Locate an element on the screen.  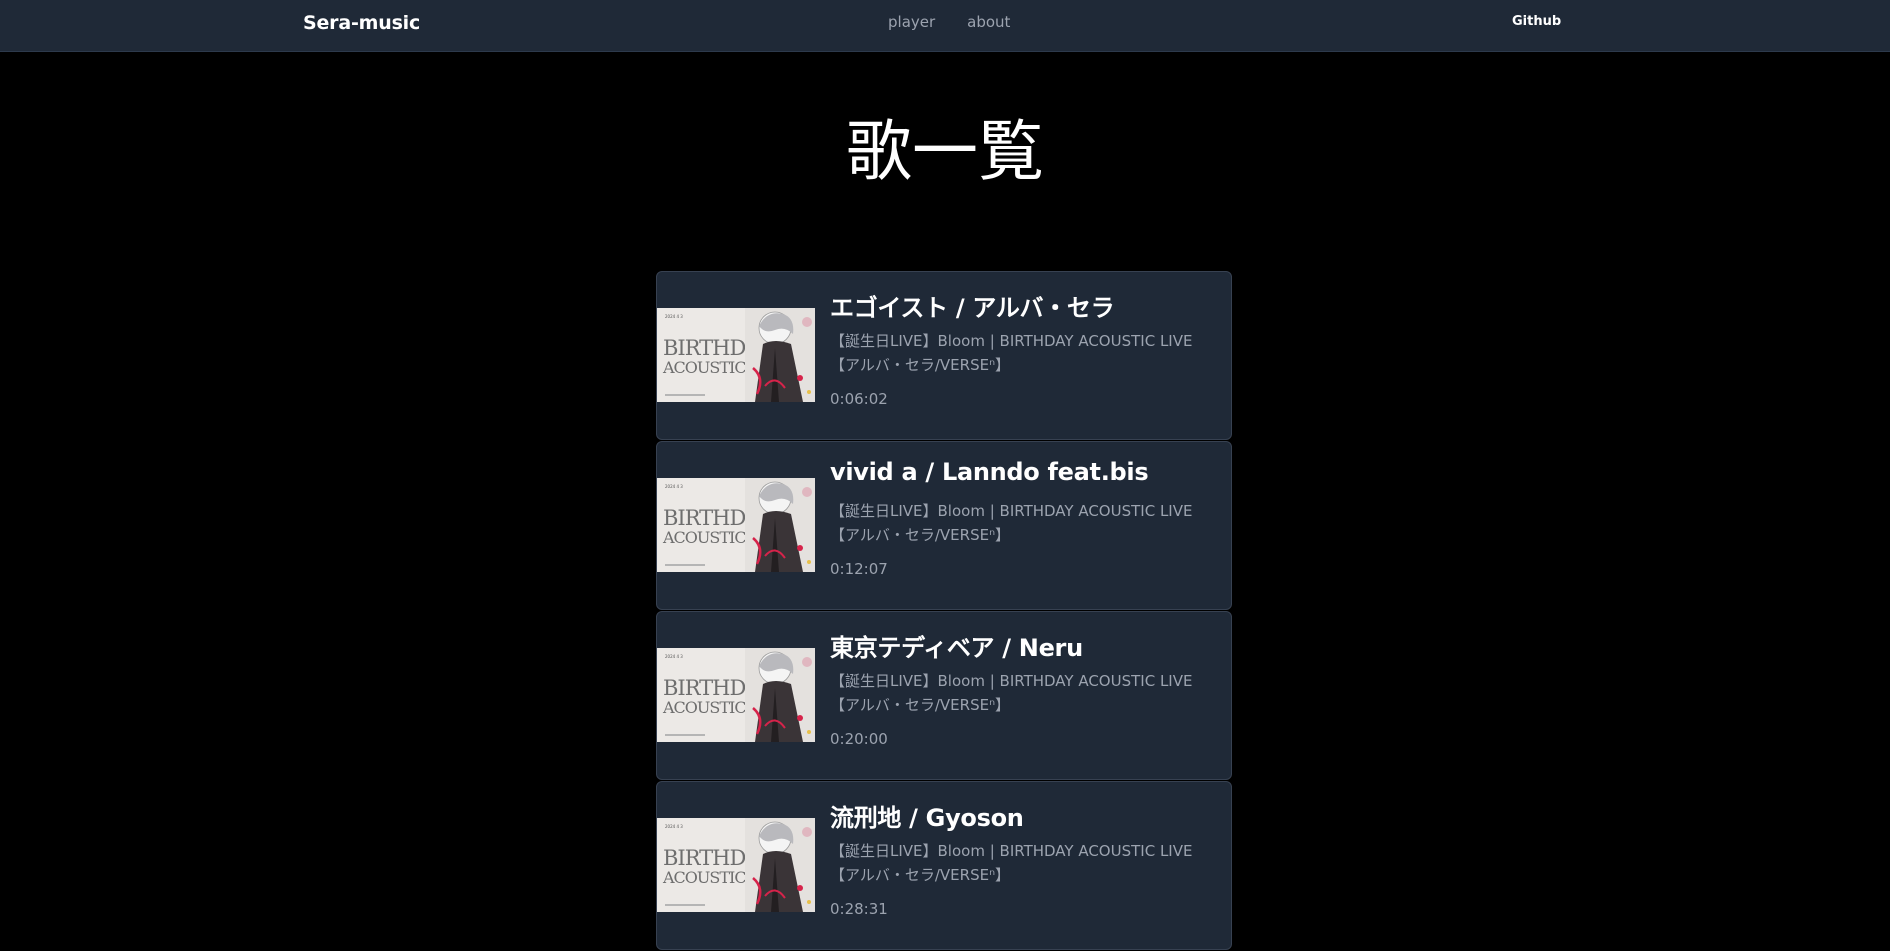
song-title: 東京テディベア / Neru is located at coordinates (956, 645).